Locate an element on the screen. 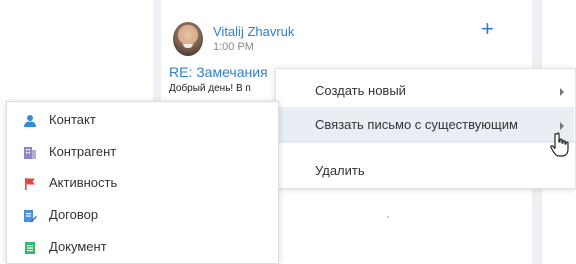 The width and height of the screenshot is (576, 264). sender-avatar is located at coordinates (188, 39).